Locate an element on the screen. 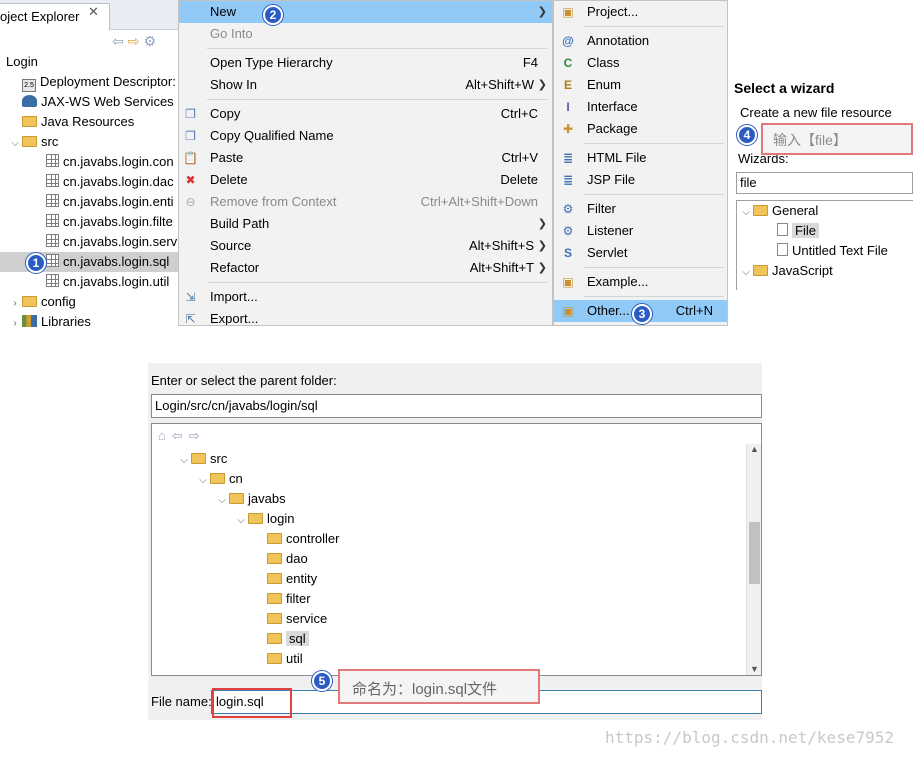 The image size is (913, 758). menu-item-filter: ⚙ Filter is located at coordinates (640, 209).